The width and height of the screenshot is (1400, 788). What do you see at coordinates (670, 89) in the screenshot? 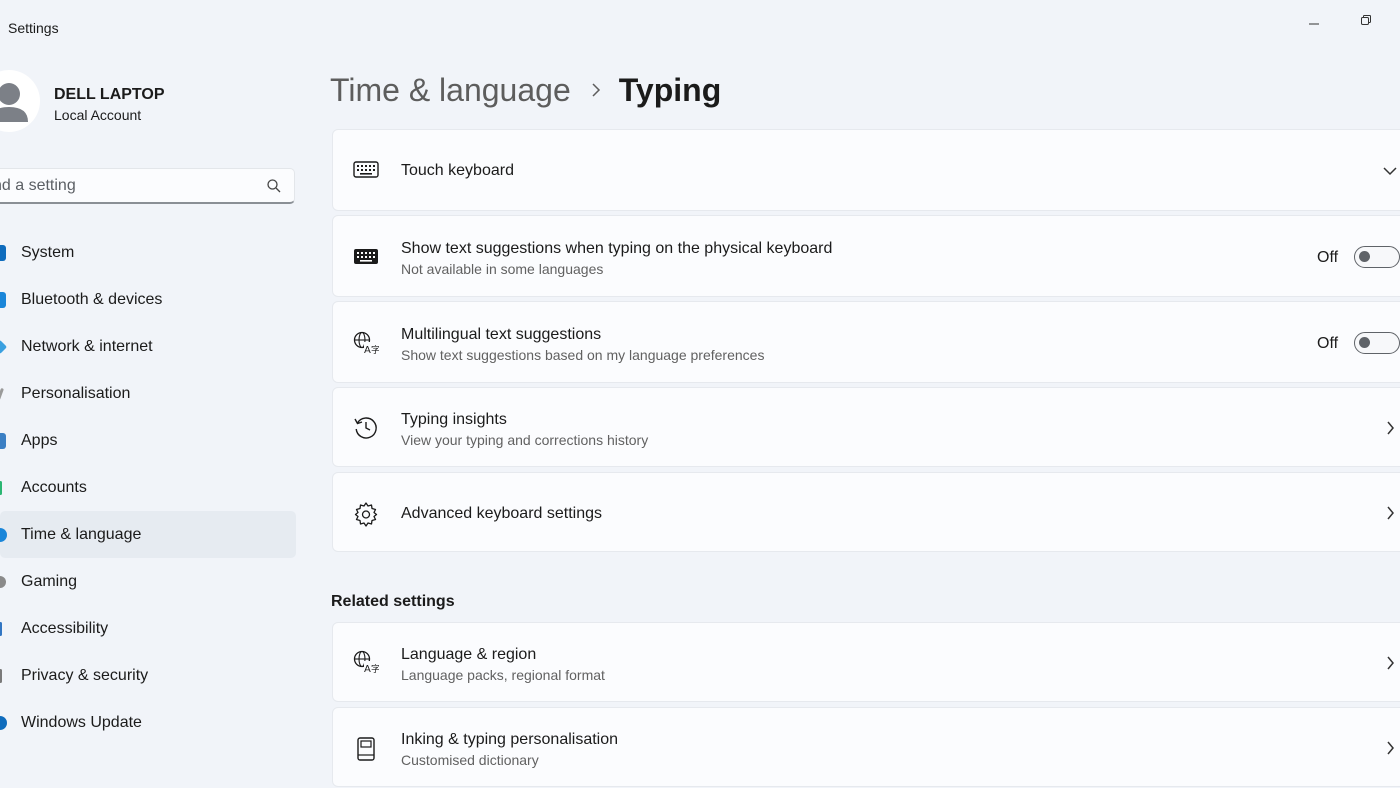
I see `page-title: Typing` at bounding box center [670, 89].